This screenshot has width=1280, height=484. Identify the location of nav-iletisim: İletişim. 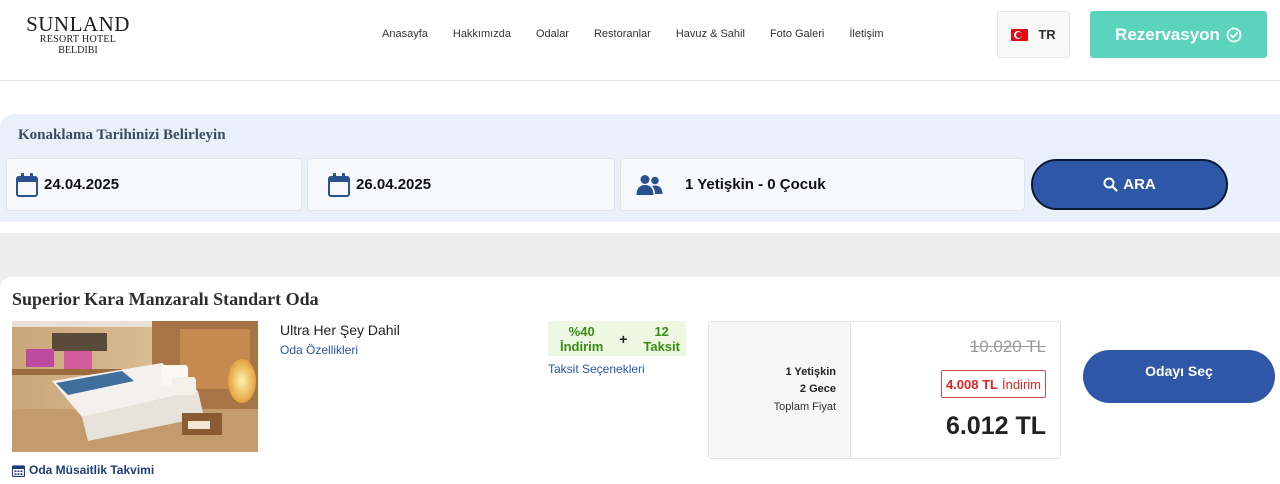
(866, 34).